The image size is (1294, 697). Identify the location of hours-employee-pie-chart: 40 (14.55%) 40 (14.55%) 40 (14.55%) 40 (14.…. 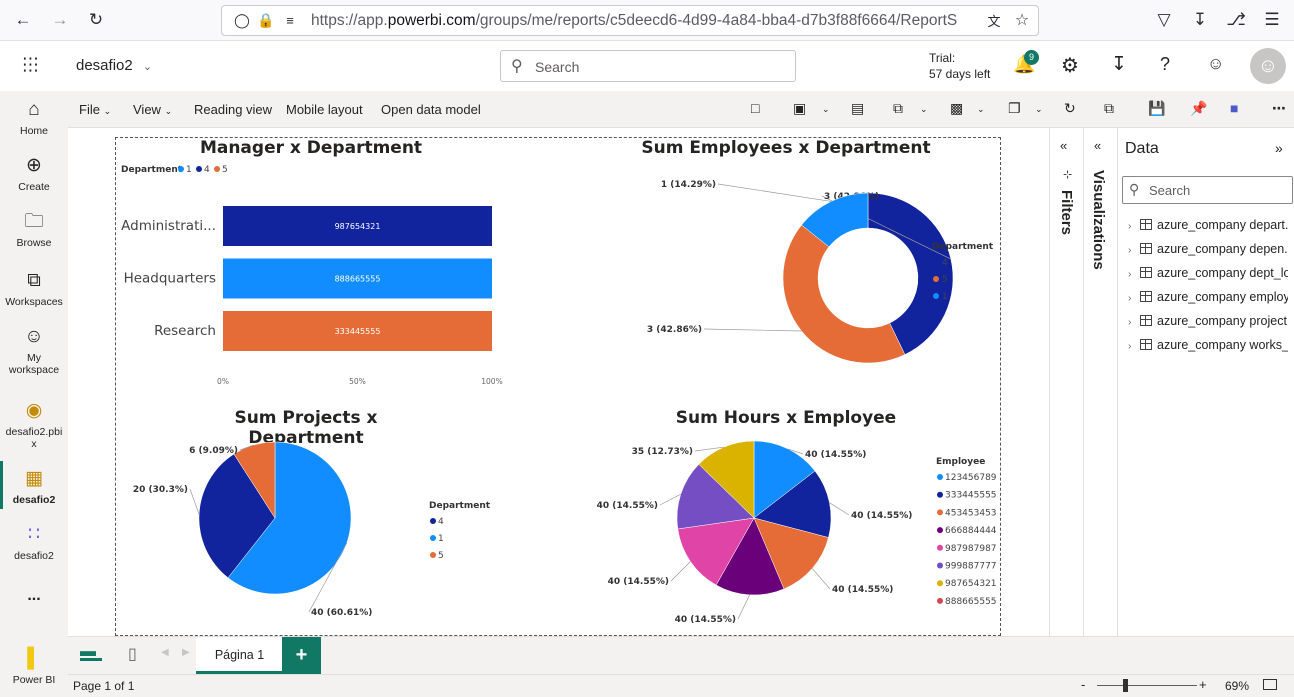
(796, 530).